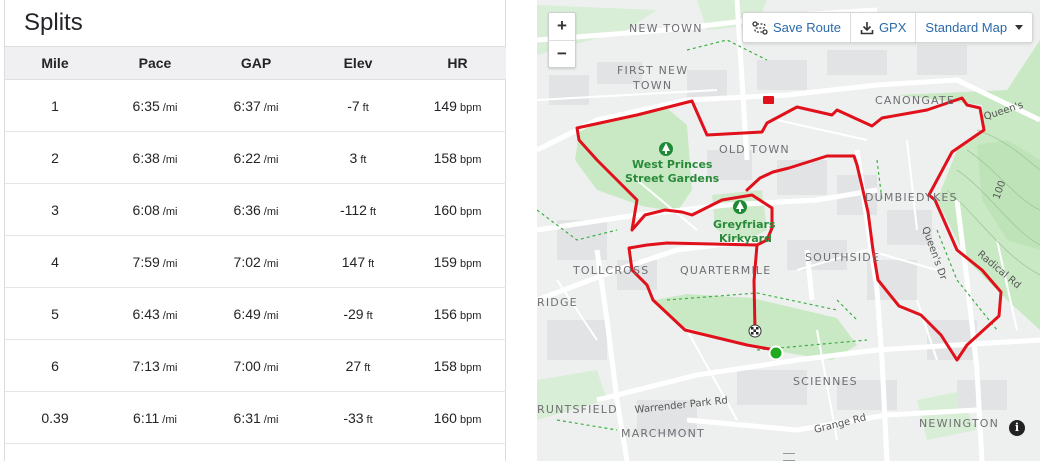 The width and height of the screenshot is (1045, 461). Describe the element at coordinates (55, 209) in the screenshot. I see `split-mile: 3` at that location.